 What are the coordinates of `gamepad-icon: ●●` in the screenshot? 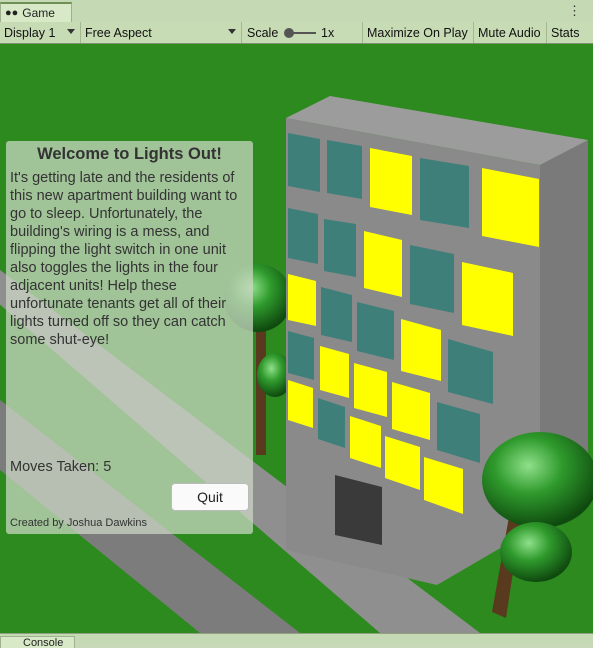 It's located at (12, 13).